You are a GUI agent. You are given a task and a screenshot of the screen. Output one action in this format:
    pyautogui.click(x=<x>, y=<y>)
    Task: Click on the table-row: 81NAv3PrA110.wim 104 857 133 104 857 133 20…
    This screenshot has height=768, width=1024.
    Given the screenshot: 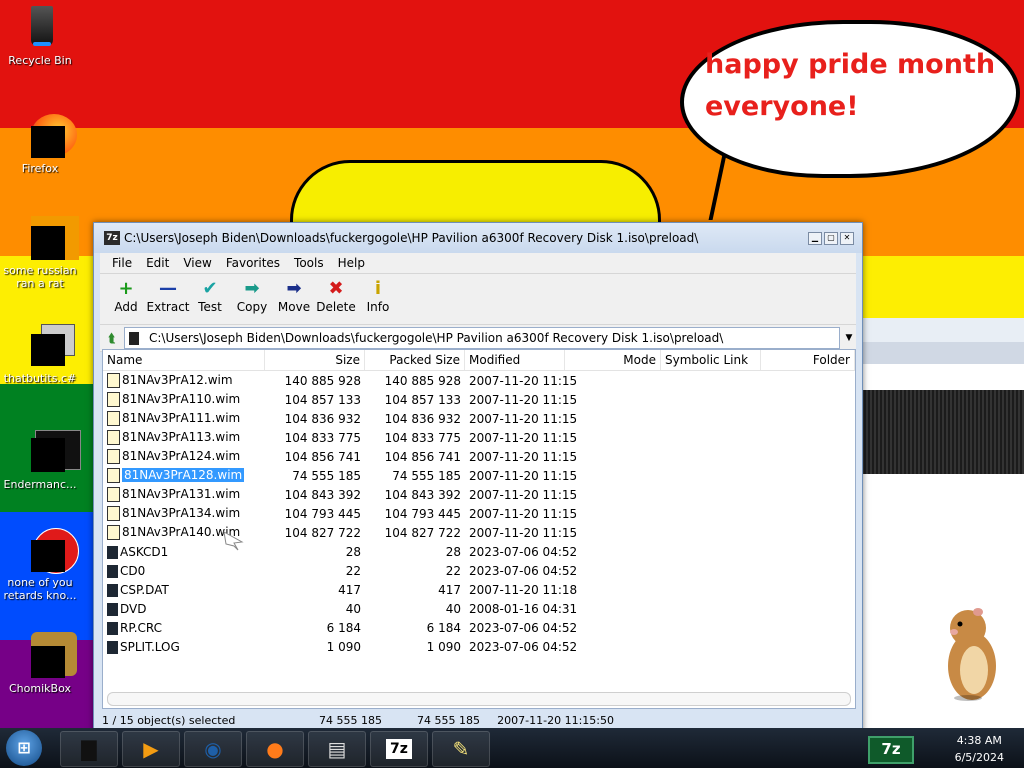 What is the action you would take?
    pyautogui.click(x=479, y=399)
    